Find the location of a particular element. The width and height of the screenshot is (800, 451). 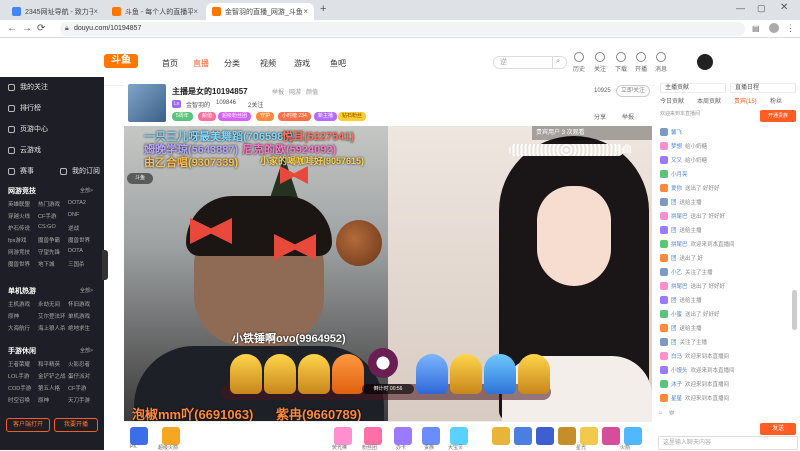

chat-username: 爱你 is located at coordinates (676, 188).